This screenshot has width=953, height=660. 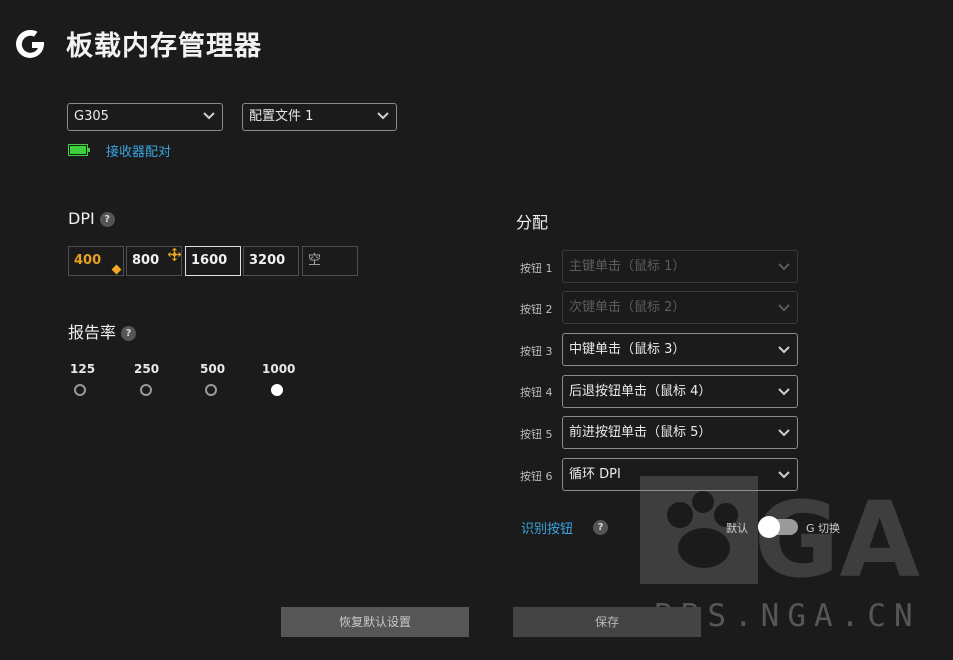 I want to click on toggle-g-shift-label: G 切换, so click(x=823, y=528).